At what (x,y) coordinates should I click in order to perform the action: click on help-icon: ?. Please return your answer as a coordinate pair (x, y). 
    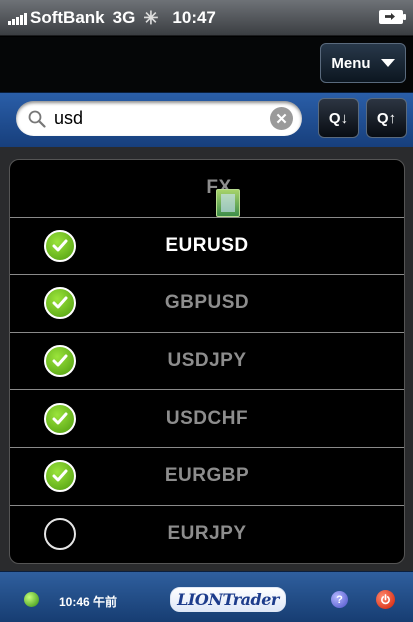
    Looking at the image, I should click on (339, 599).